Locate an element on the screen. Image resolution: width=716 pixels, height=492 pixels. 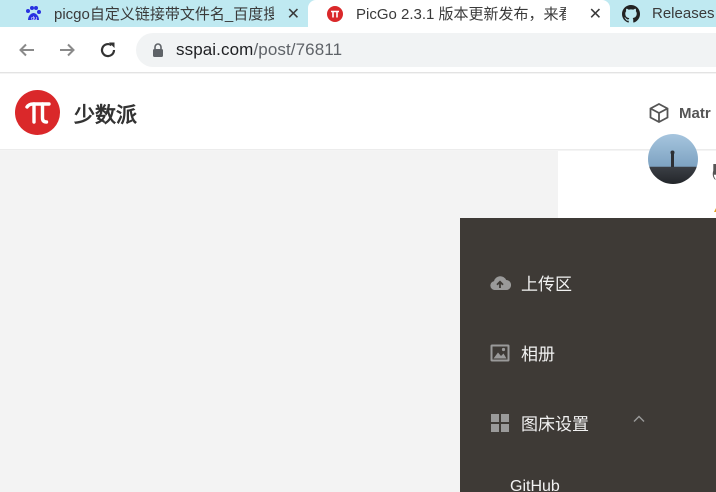
author-avatar is located at coordinates (673, 159).